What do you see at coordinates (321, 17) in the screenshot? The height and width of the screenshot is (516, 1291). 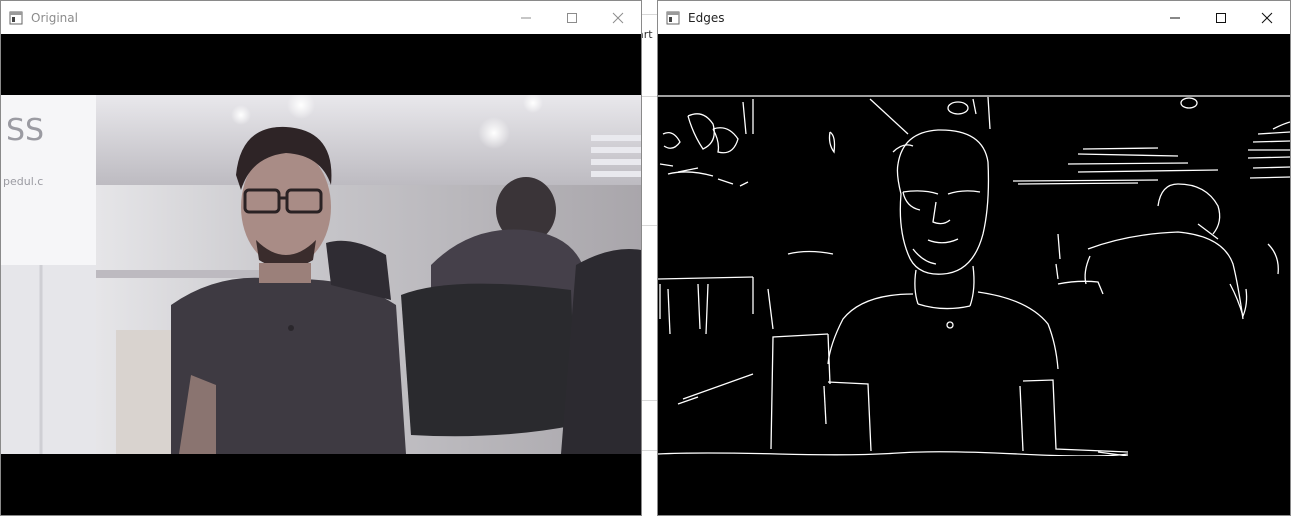 I see `titlebar: Original` at bounding box center [321, 17].